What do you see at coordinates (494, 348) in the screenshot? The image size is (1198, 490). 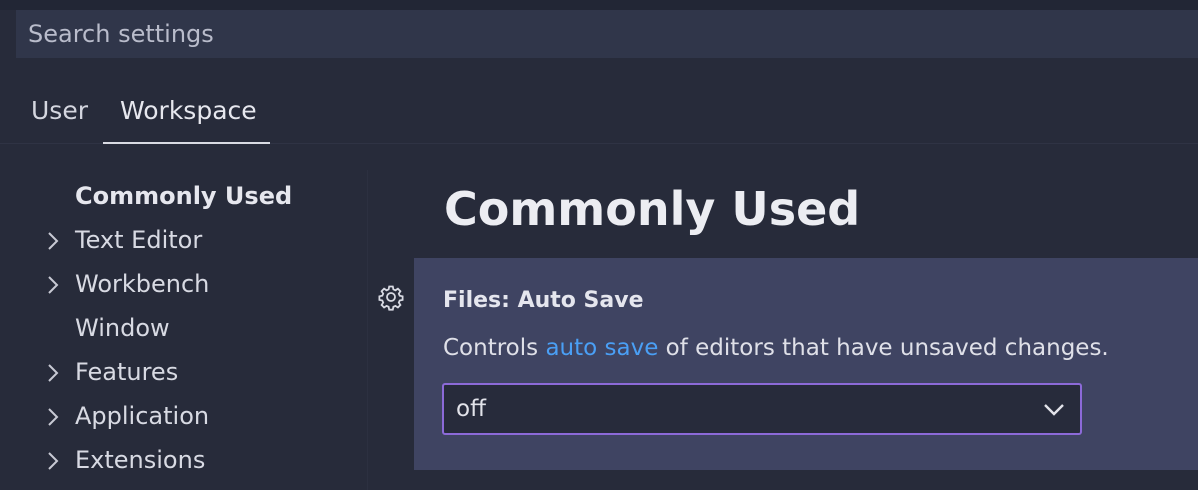 I see `description-text: Controls` at bounding box center [494, 348].